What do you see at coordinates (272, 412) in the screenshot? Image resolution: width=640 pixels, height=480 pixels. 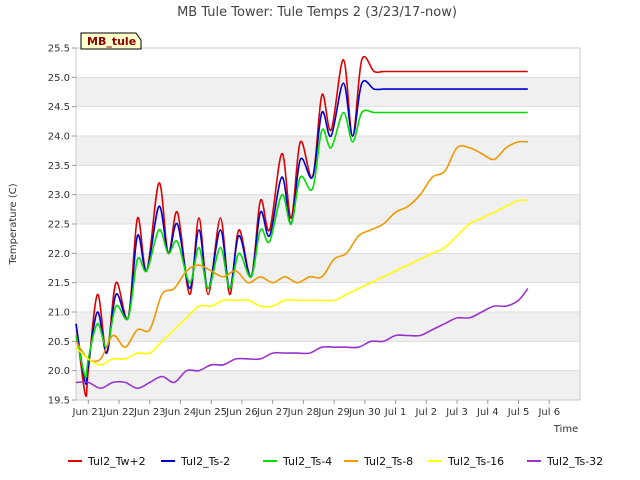 I see `x-tick-label: Jun 27` at bounding box center [272, 412].